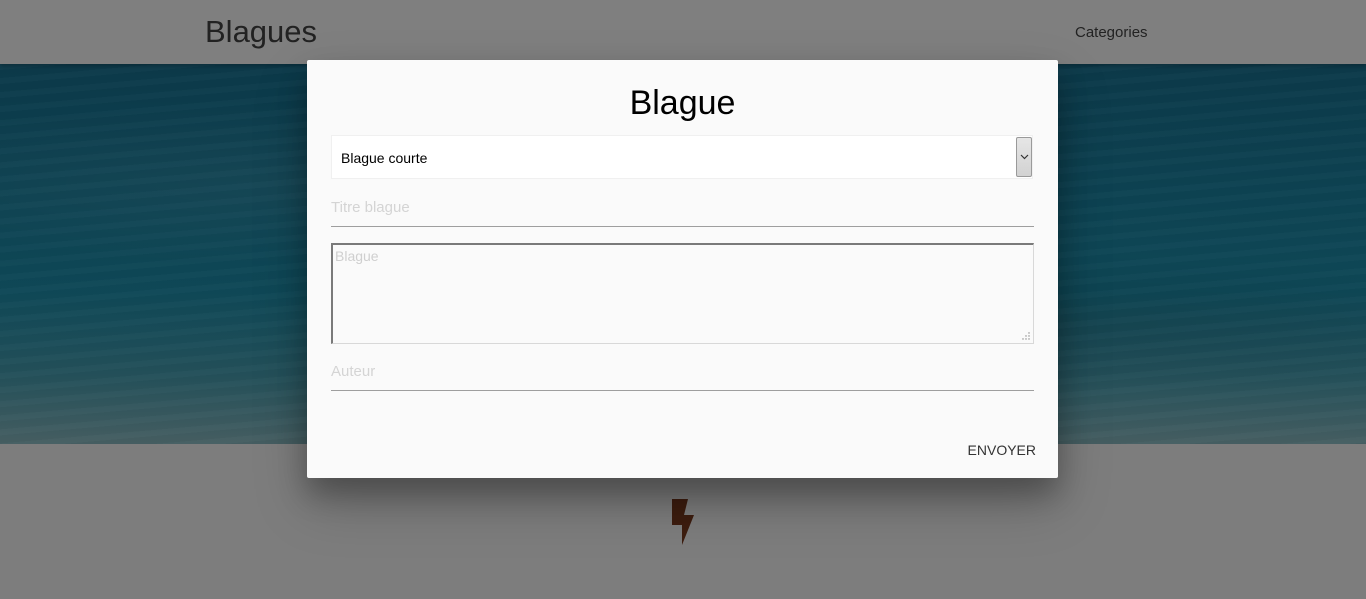 The image size is (1366, 599). I want to click on author-input, so click(682, 371).